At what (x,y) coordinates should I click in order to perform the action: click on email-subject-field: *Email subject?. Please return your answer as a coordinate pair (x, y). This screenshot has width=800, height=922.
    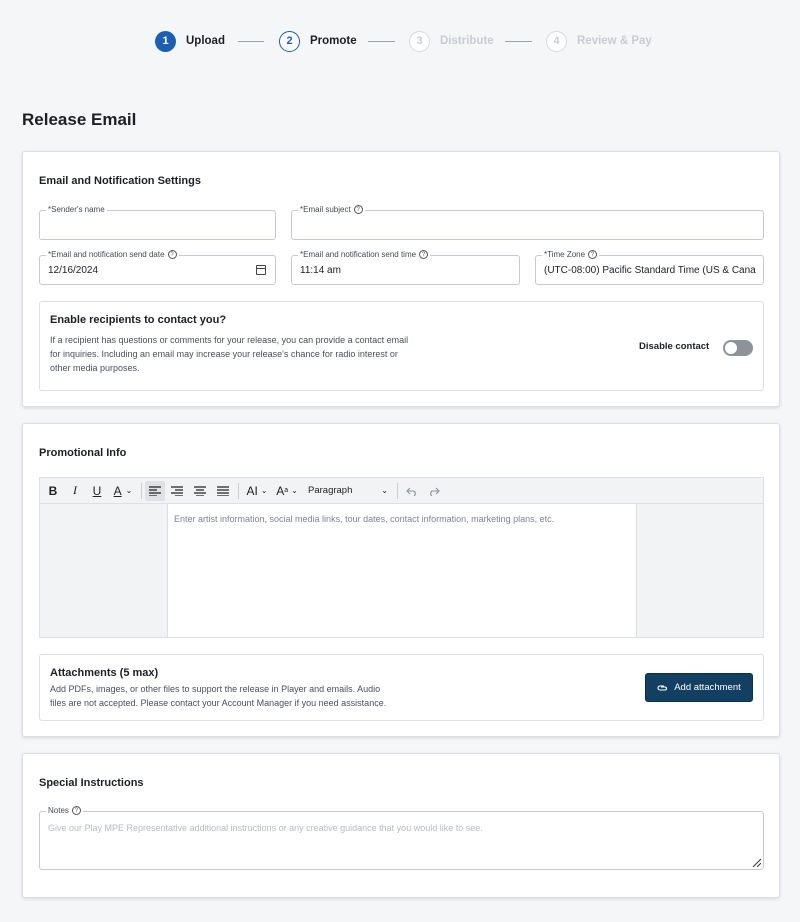
    Looking at the image, I should click on (527, 222).